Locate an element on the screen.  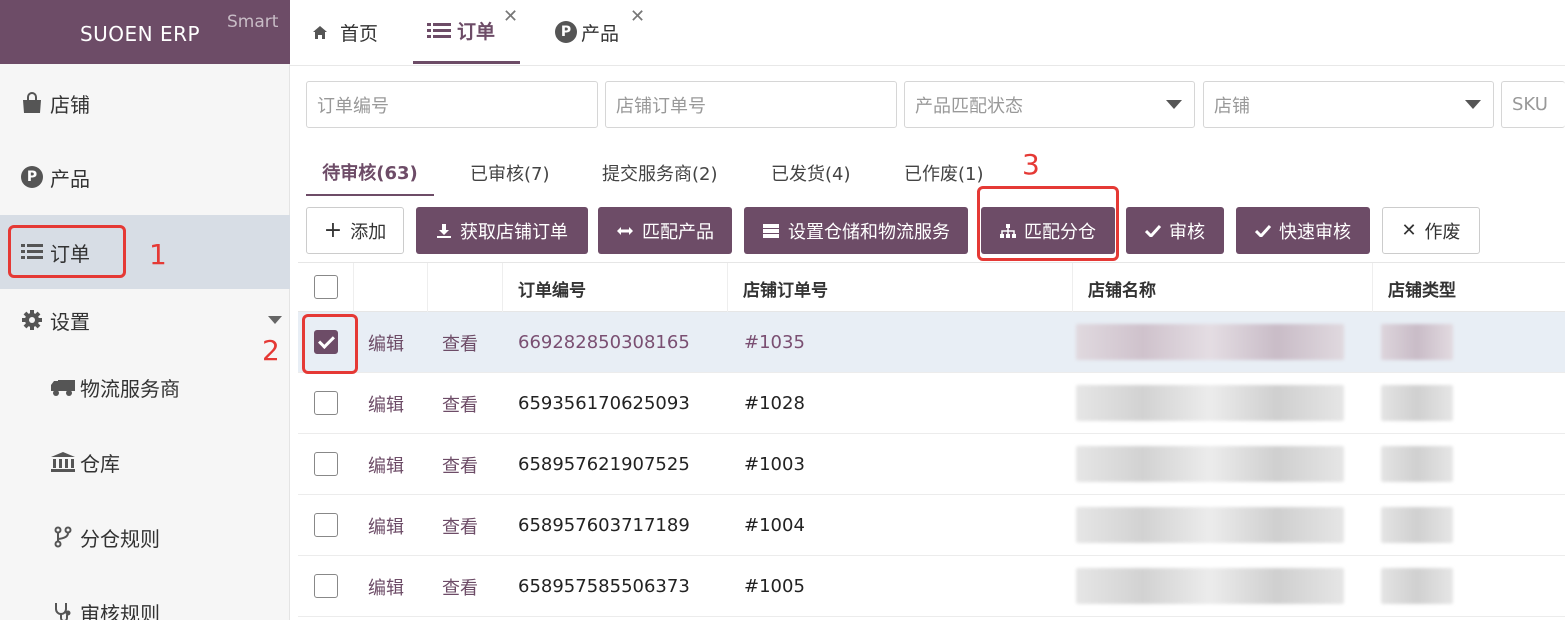
tab-products: P 产品 ✕ is located at coordinates (600, 32).